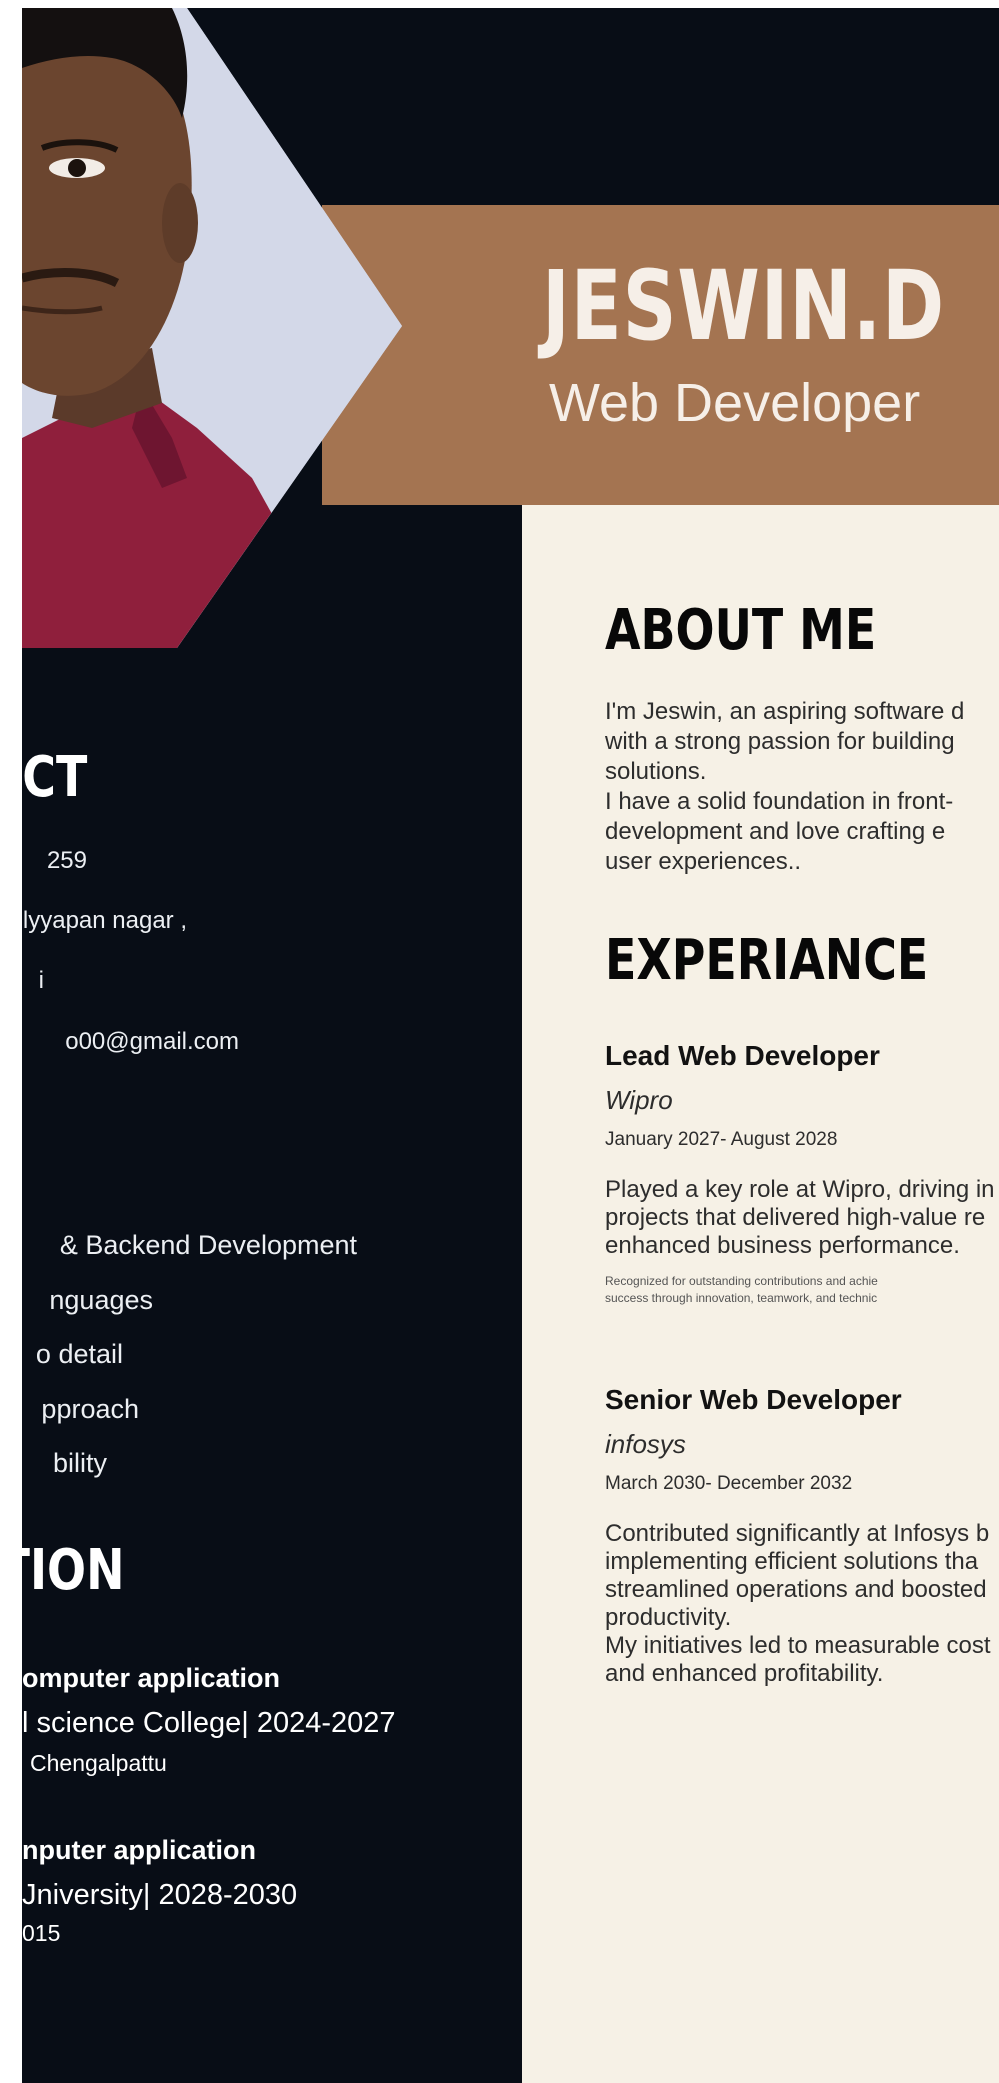 The height and width of the screenshot is (2083, 999). What do you see at coordinates (735, 403) in the screenshot?
I see `candidate-role: Web Developer` at bounding box center [735, 403].